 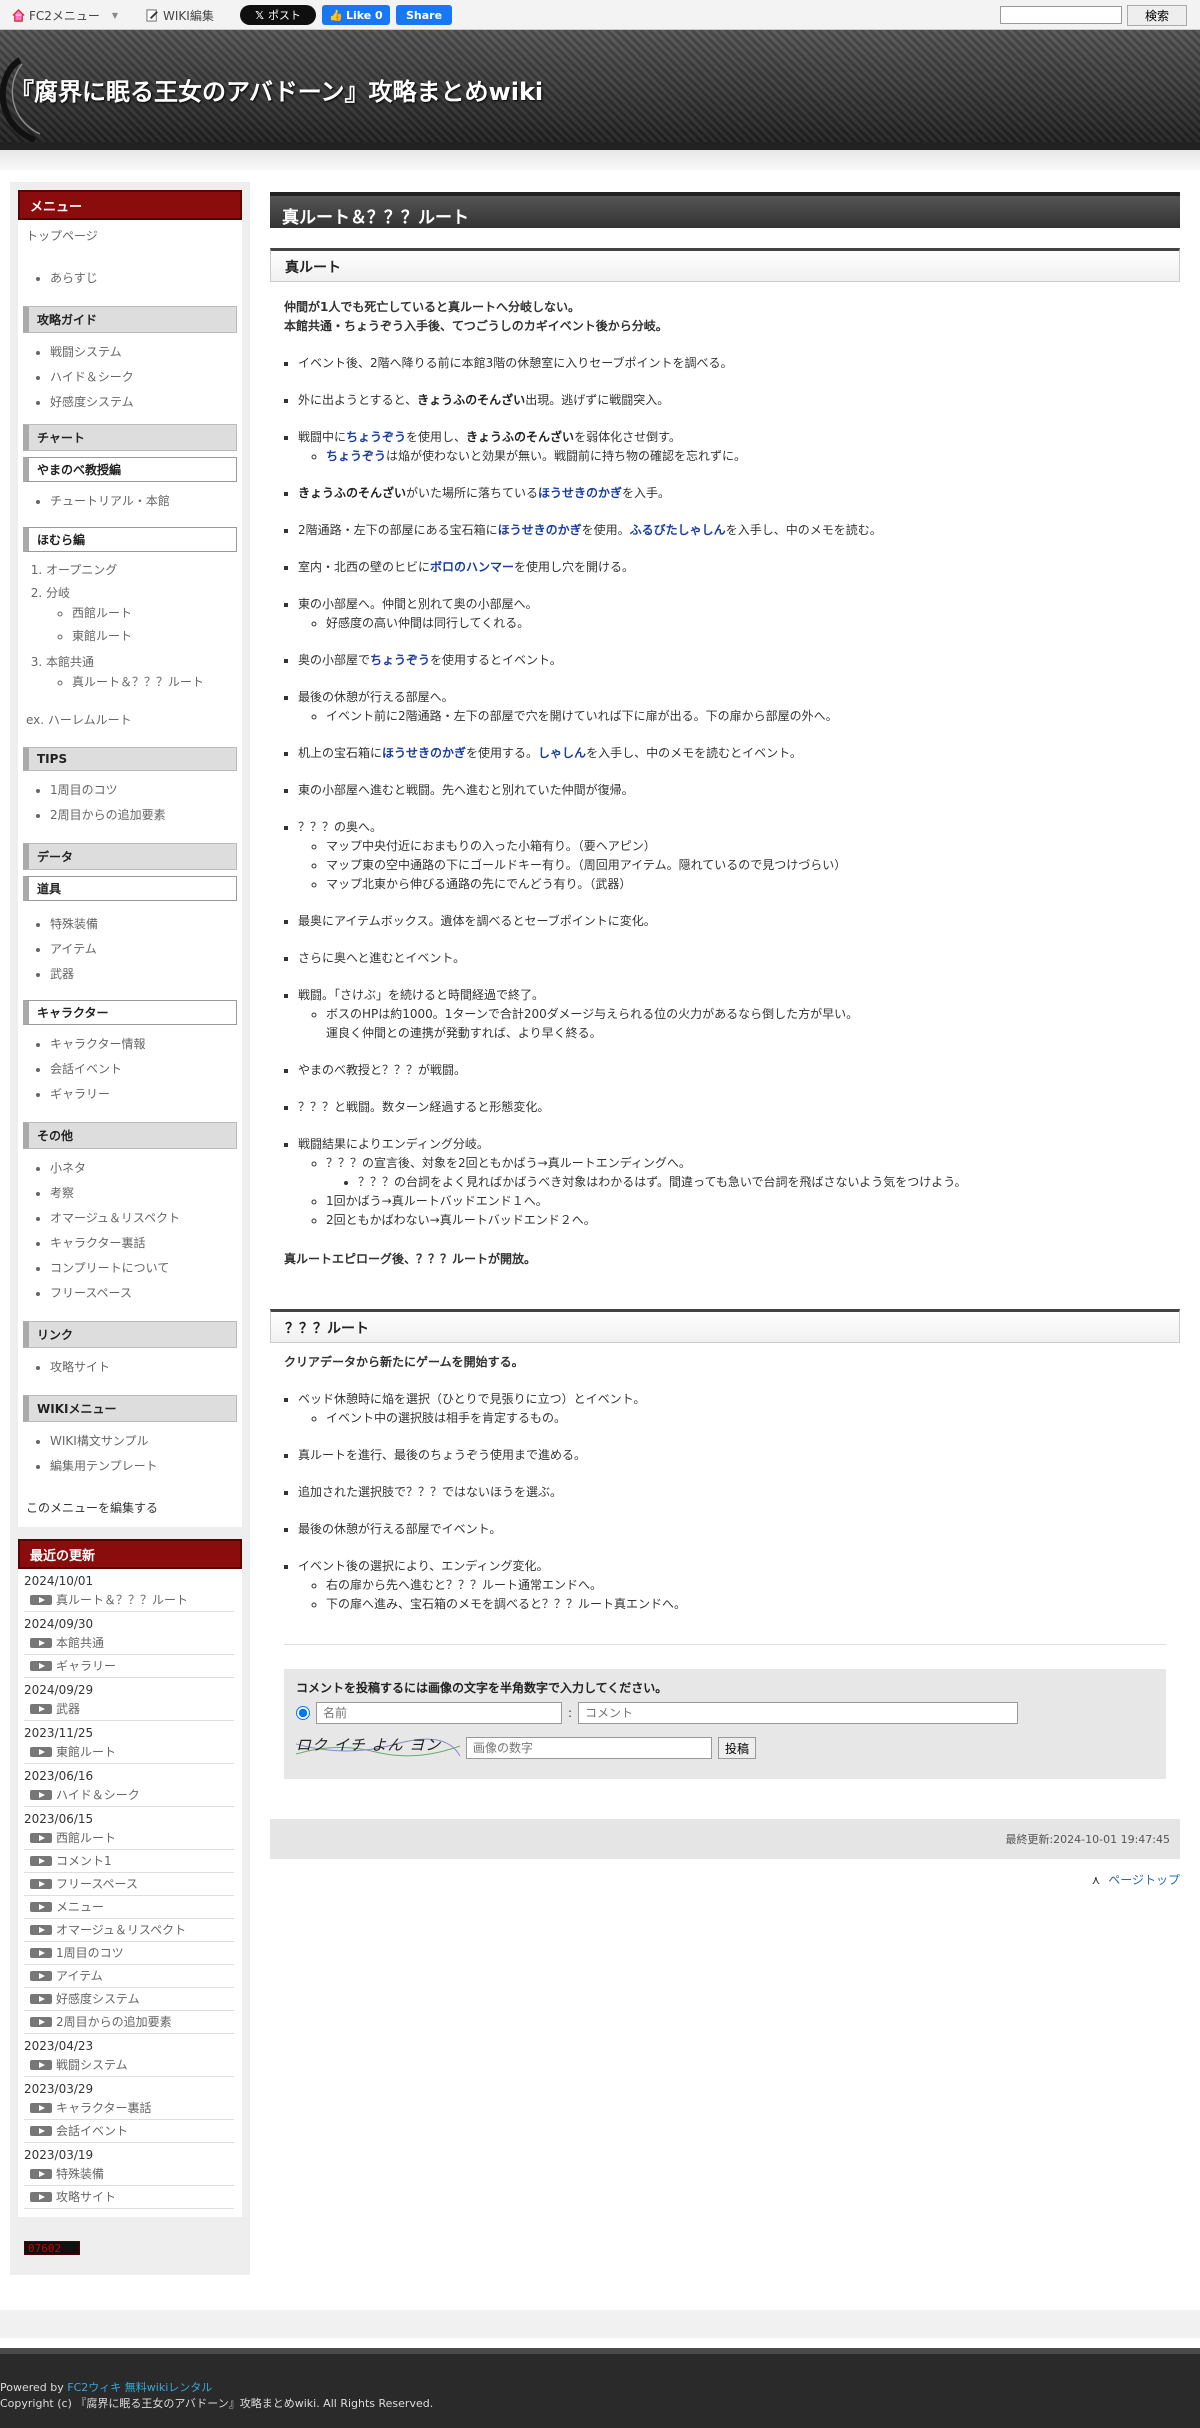 What do you see at coordinates (94, 2387) in the screenshot?
I see `fc2-wiki-link: FC2ウィキ` at bounding box center [94, 2387].